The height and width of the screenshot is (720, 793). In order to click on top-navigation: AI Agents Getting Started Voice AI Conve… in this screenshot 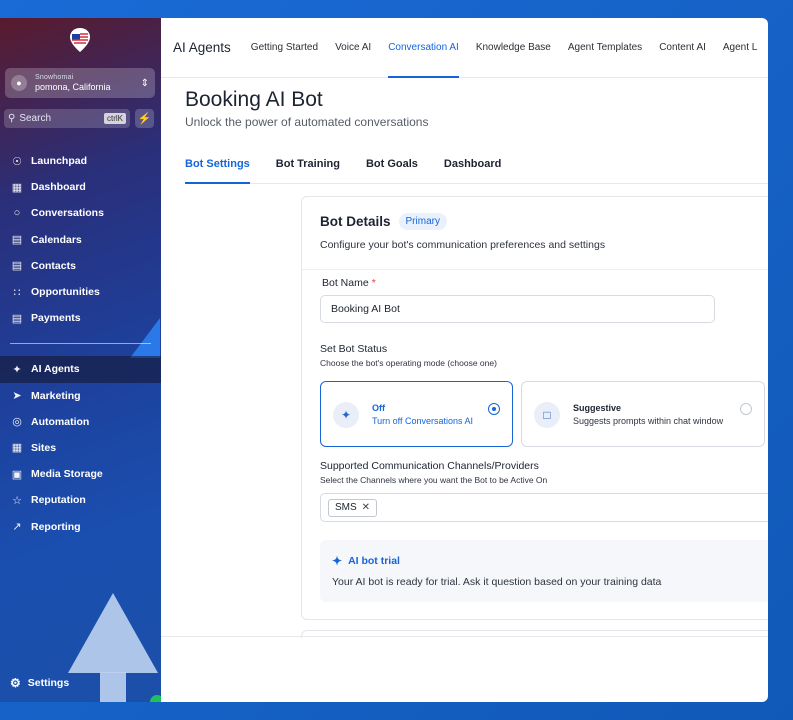, I will do `click(464, 48)`.